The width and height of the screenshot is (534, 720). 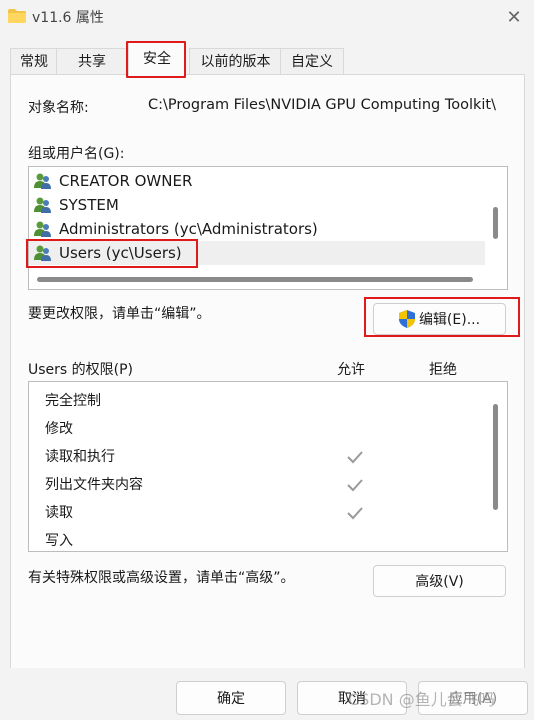 What do you see at coordinates (92, 61) in the screenshot?
I see `tab-sharing: 共享` at bounding box center [92, 61].